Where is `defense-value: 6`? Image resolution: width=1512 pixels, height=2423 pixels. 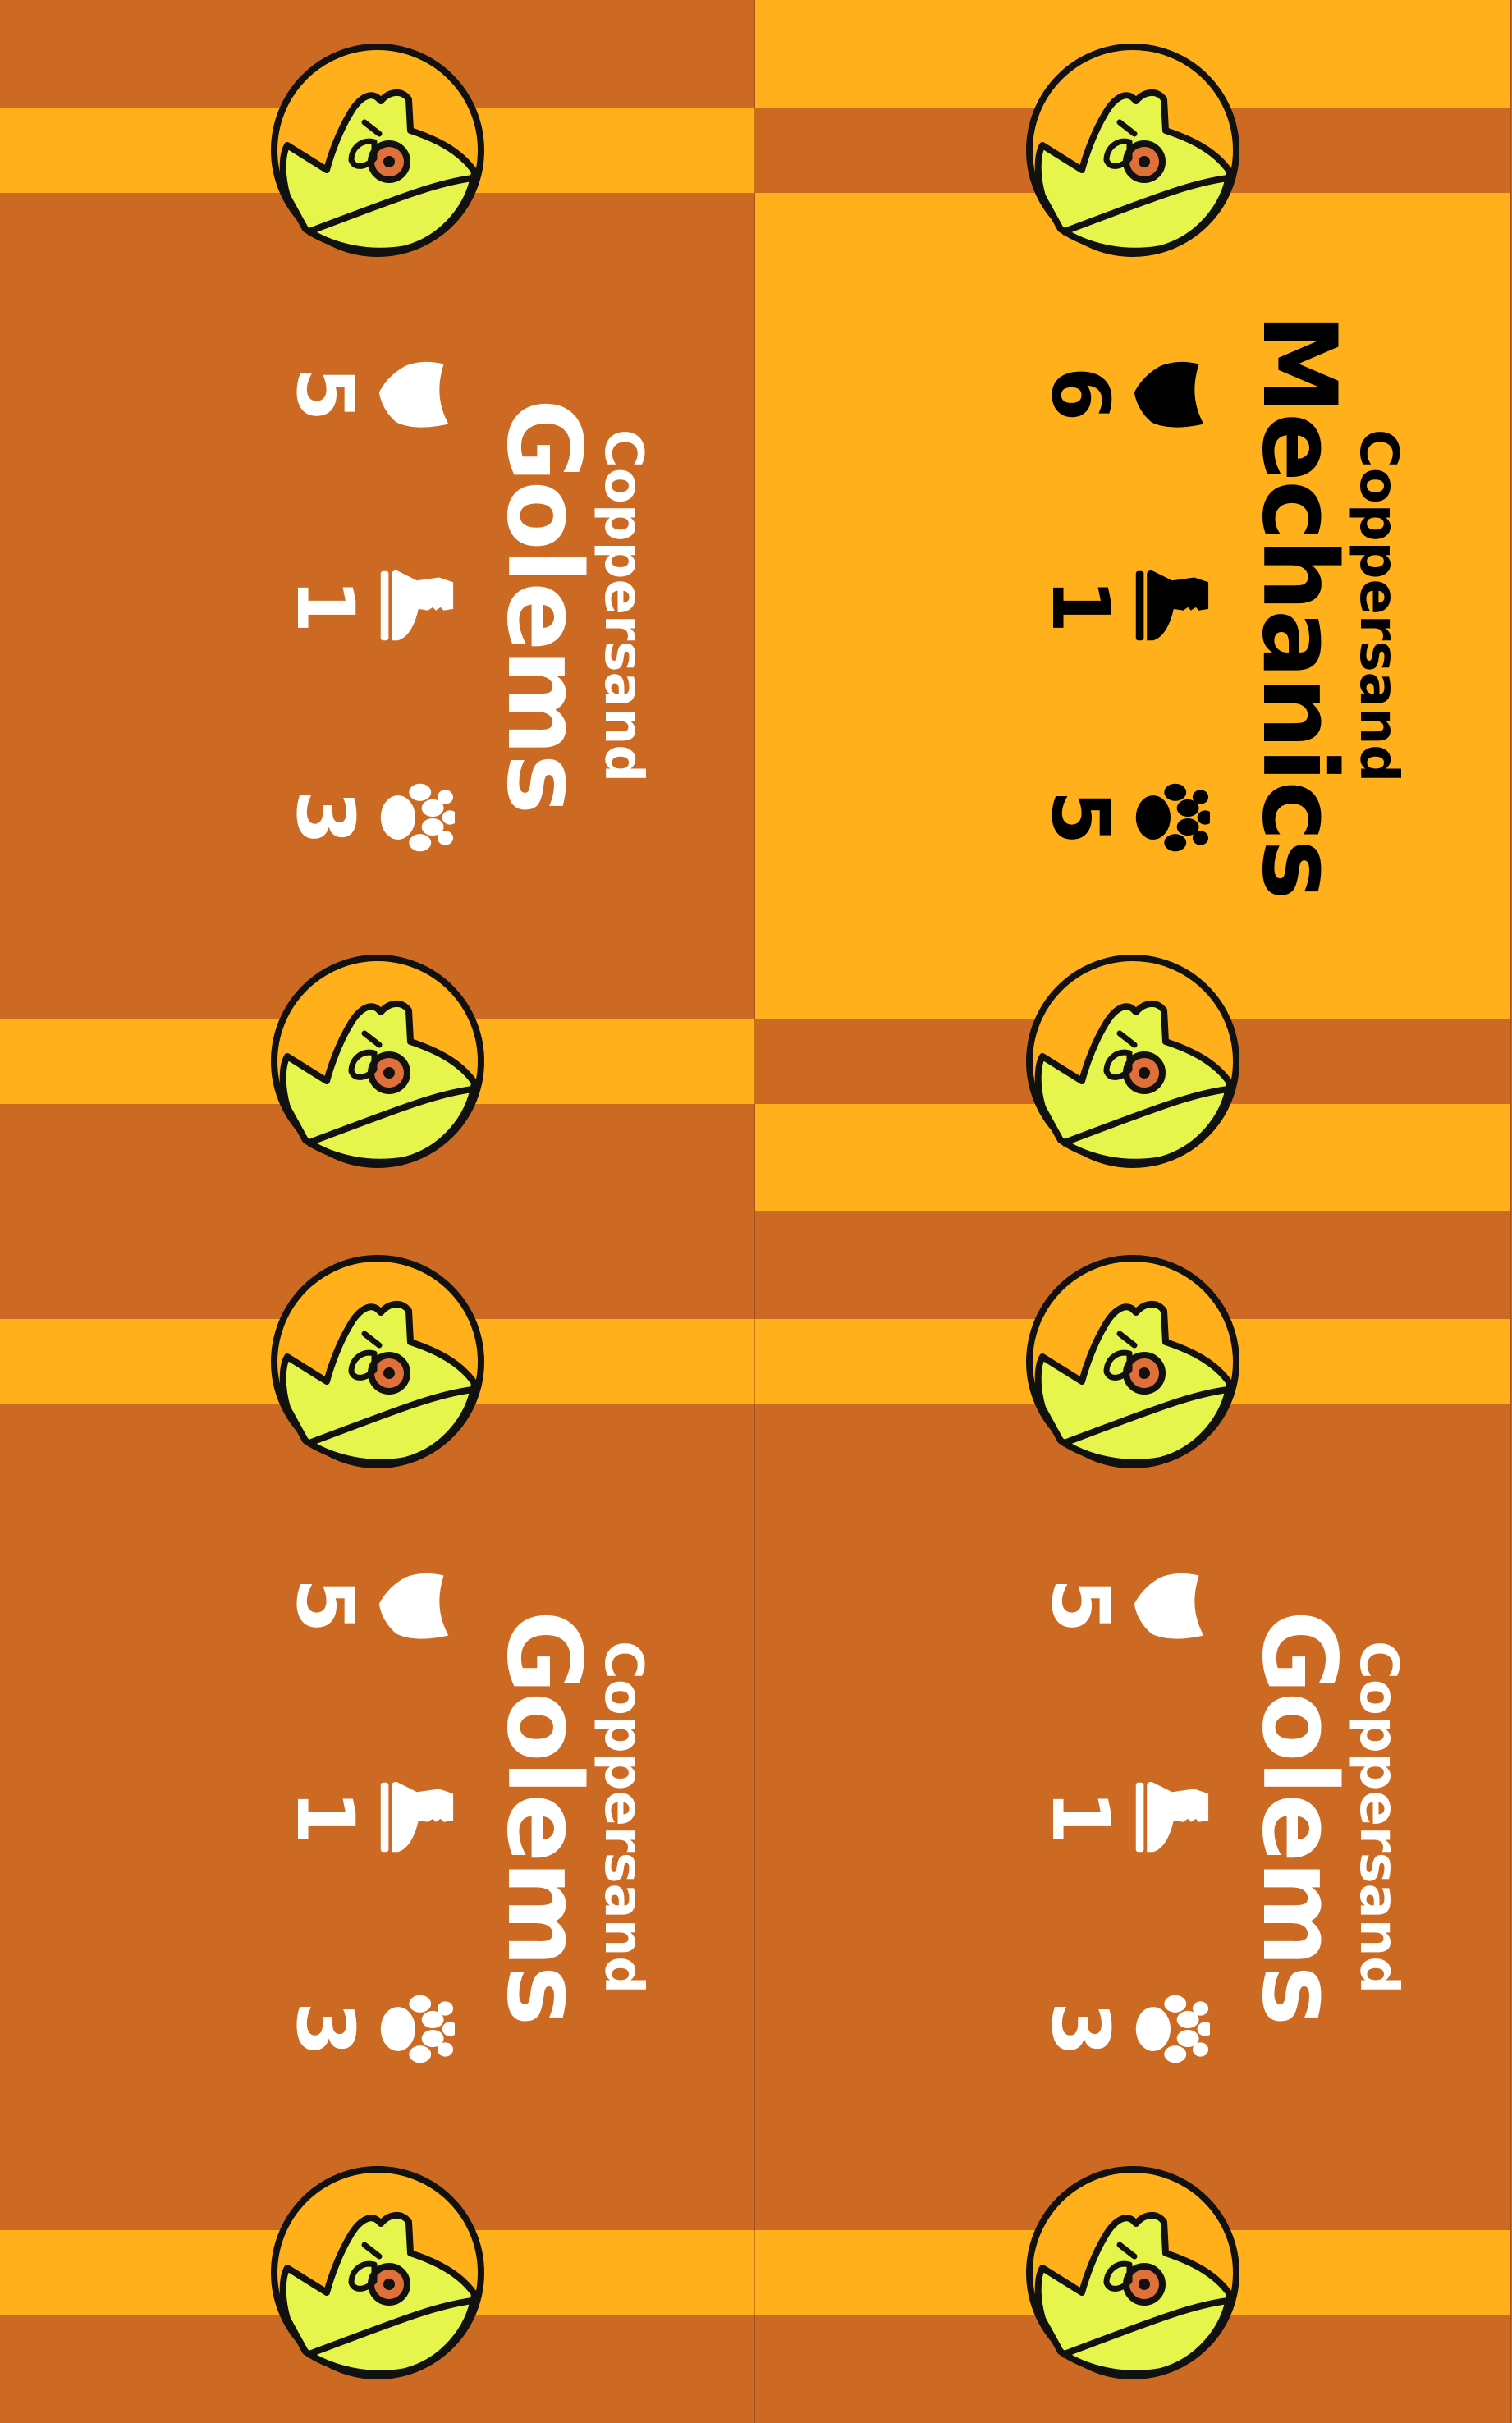 defense-value: 6 is located at coordinates (1080, 394).